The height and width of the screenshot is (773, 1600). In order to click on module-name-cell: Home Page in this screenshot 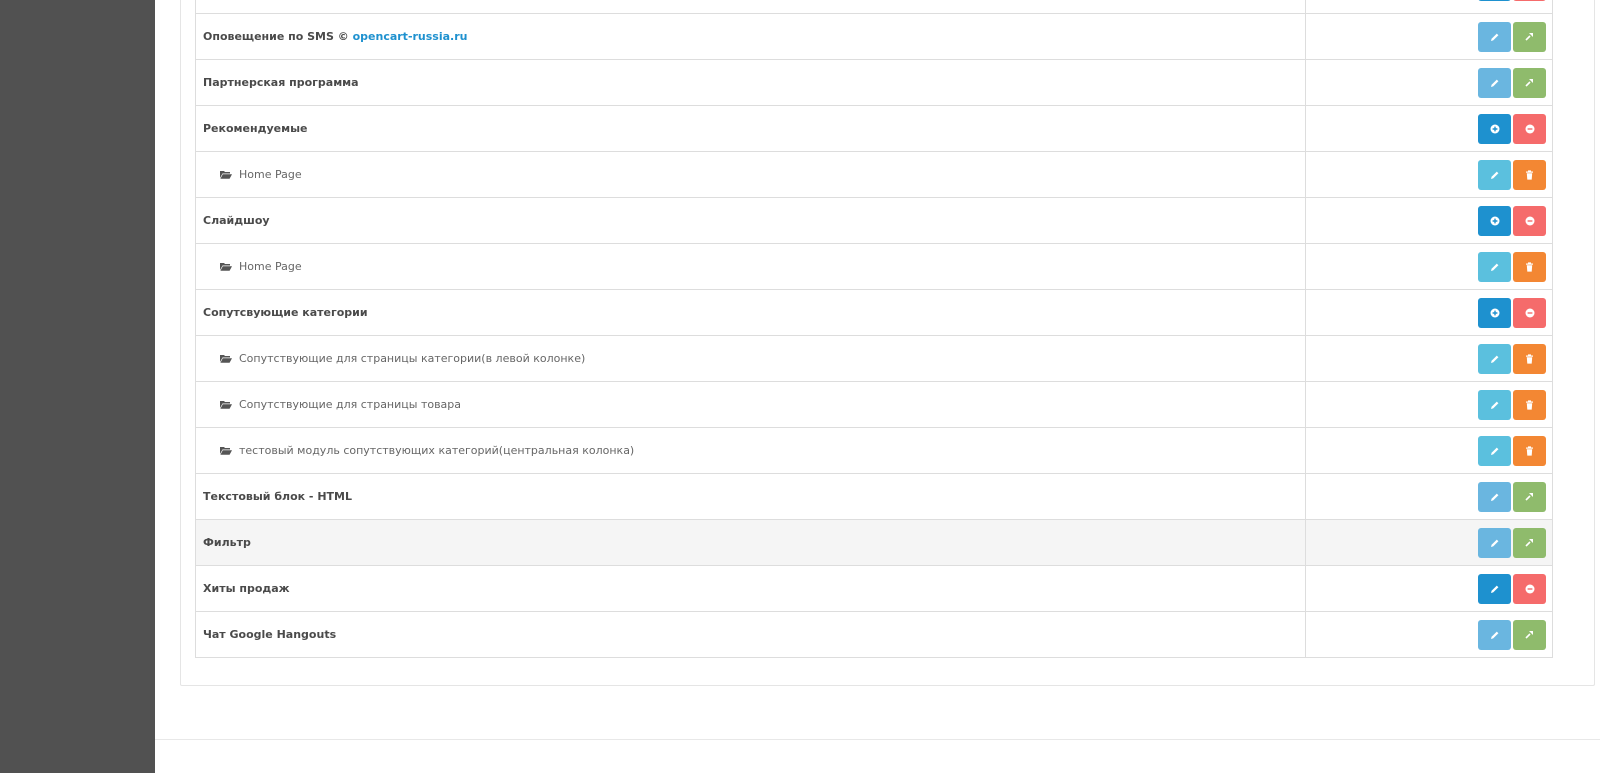, I will do `click(751, 266)`.